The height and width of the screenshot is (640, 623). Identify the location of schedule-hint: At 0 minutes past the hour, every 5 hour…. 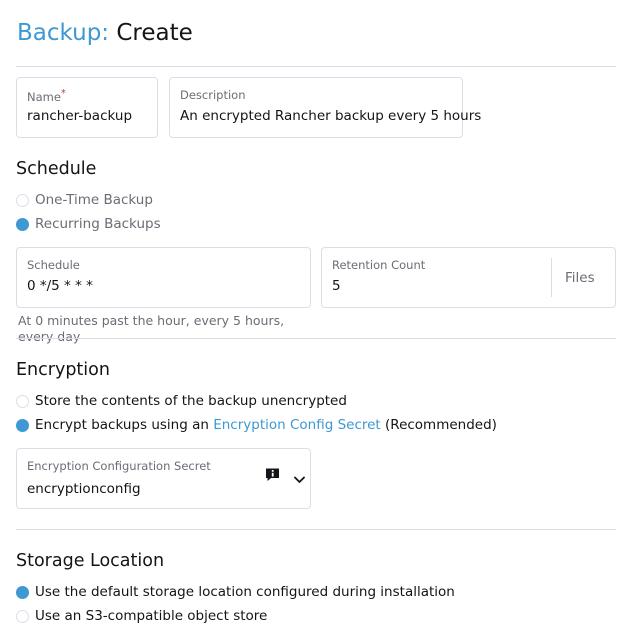
(151, 328).